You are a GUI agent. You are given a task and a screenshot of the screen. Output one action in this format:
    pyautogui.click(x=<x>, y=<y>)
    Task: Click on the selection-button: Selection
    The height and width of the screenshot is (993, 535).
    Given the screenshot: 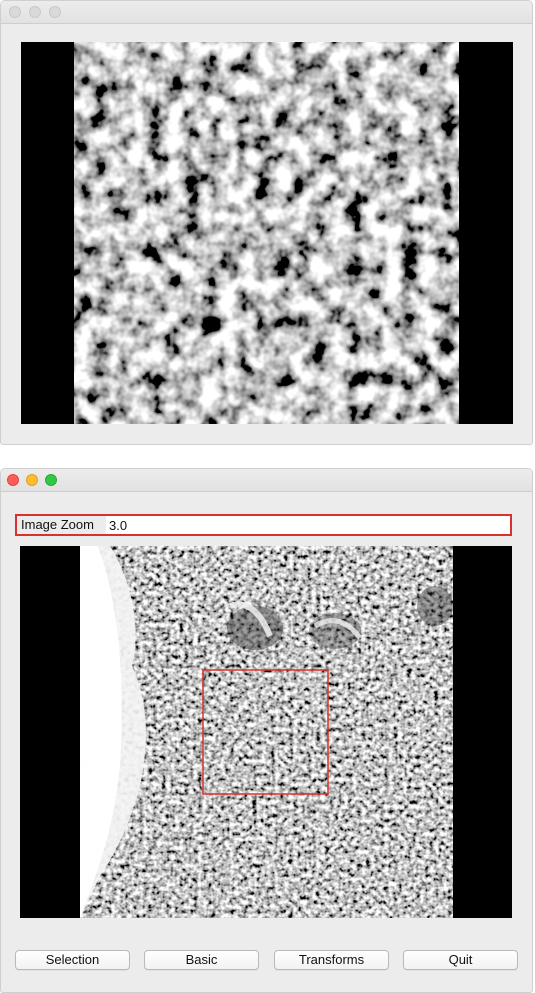 What is the action you would take?
    pyautogui.click(x=72, y=960)
    